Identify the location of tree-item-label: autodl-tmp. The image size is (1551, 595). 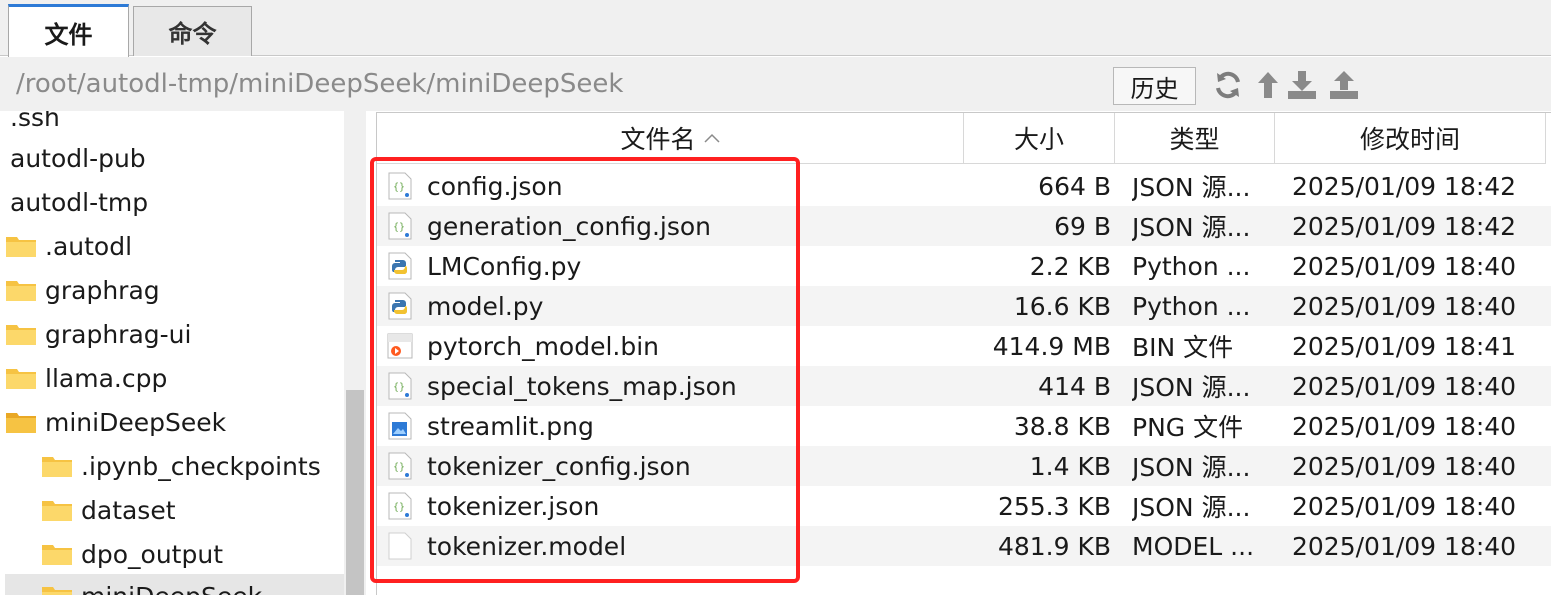
(79, 202).